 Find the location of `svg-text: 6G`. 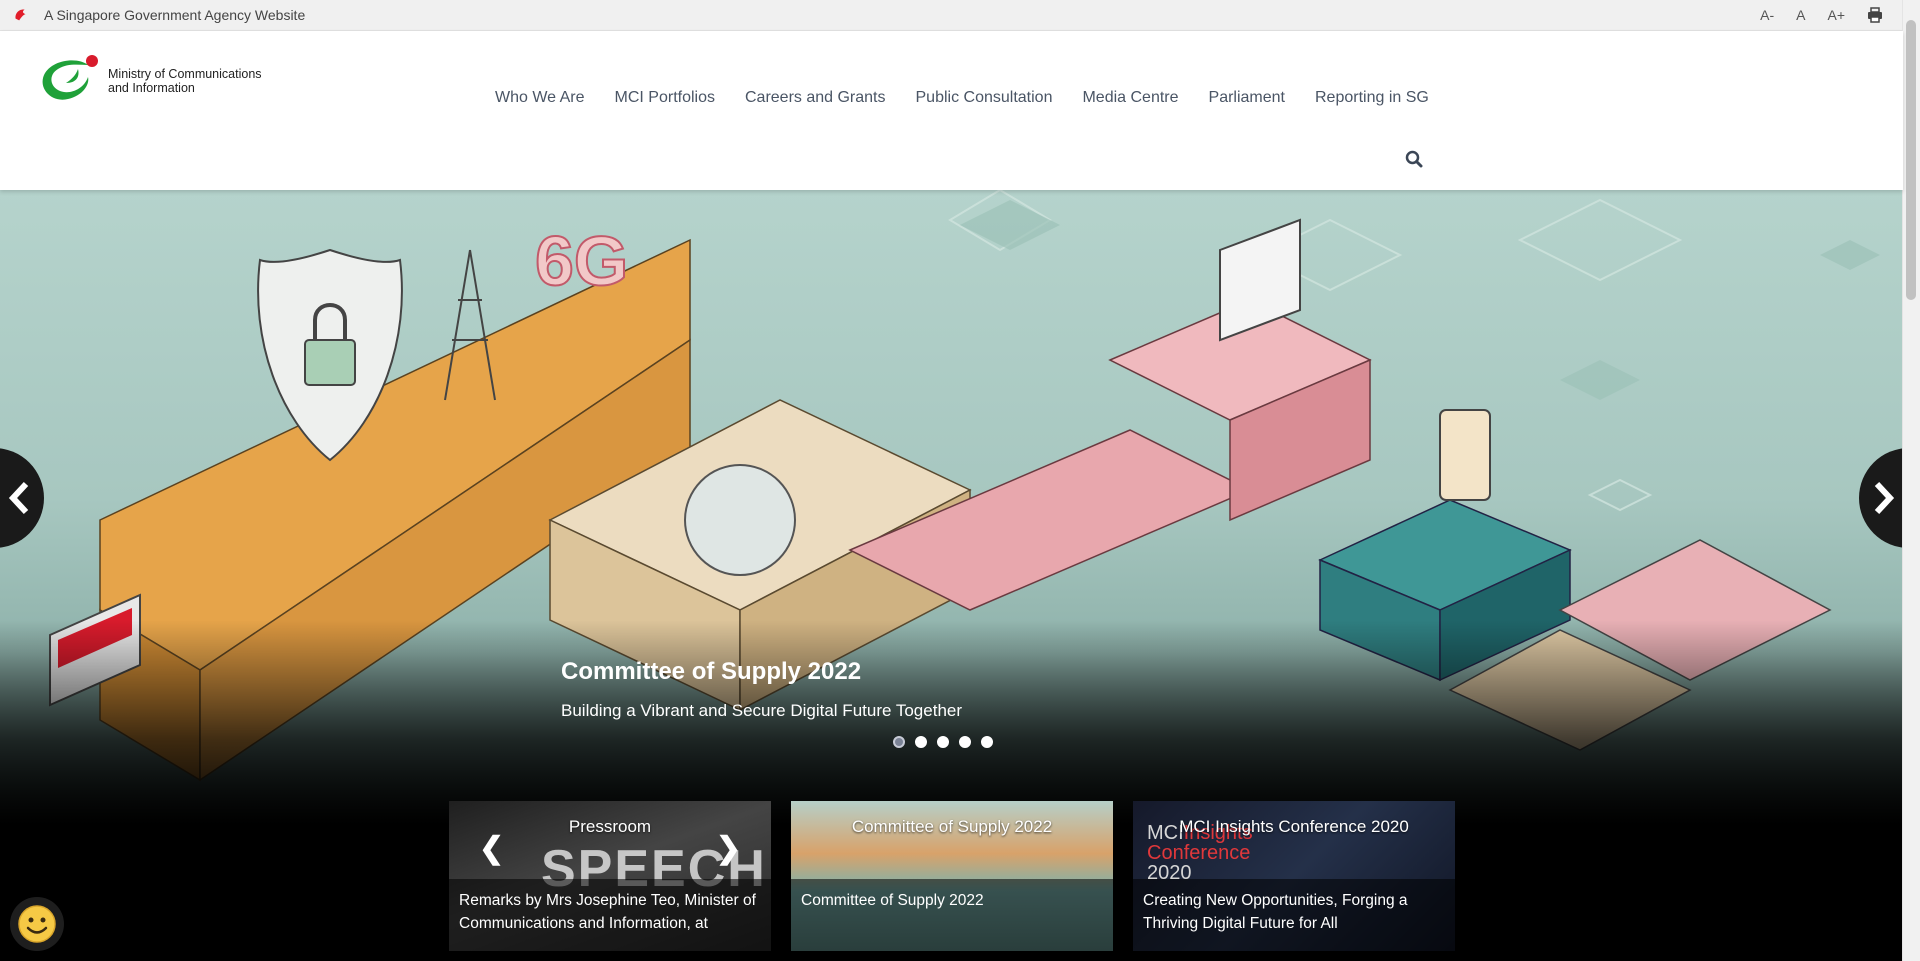

svg-text: 6G is located at coordinates (581, 261).